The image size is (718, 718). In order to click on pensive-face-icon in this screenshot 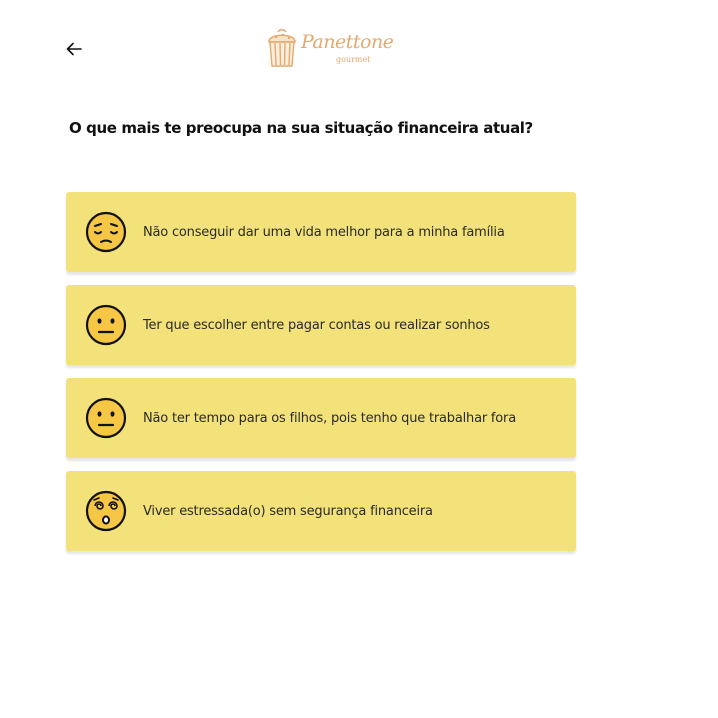, I will do `click(106, 232)`.